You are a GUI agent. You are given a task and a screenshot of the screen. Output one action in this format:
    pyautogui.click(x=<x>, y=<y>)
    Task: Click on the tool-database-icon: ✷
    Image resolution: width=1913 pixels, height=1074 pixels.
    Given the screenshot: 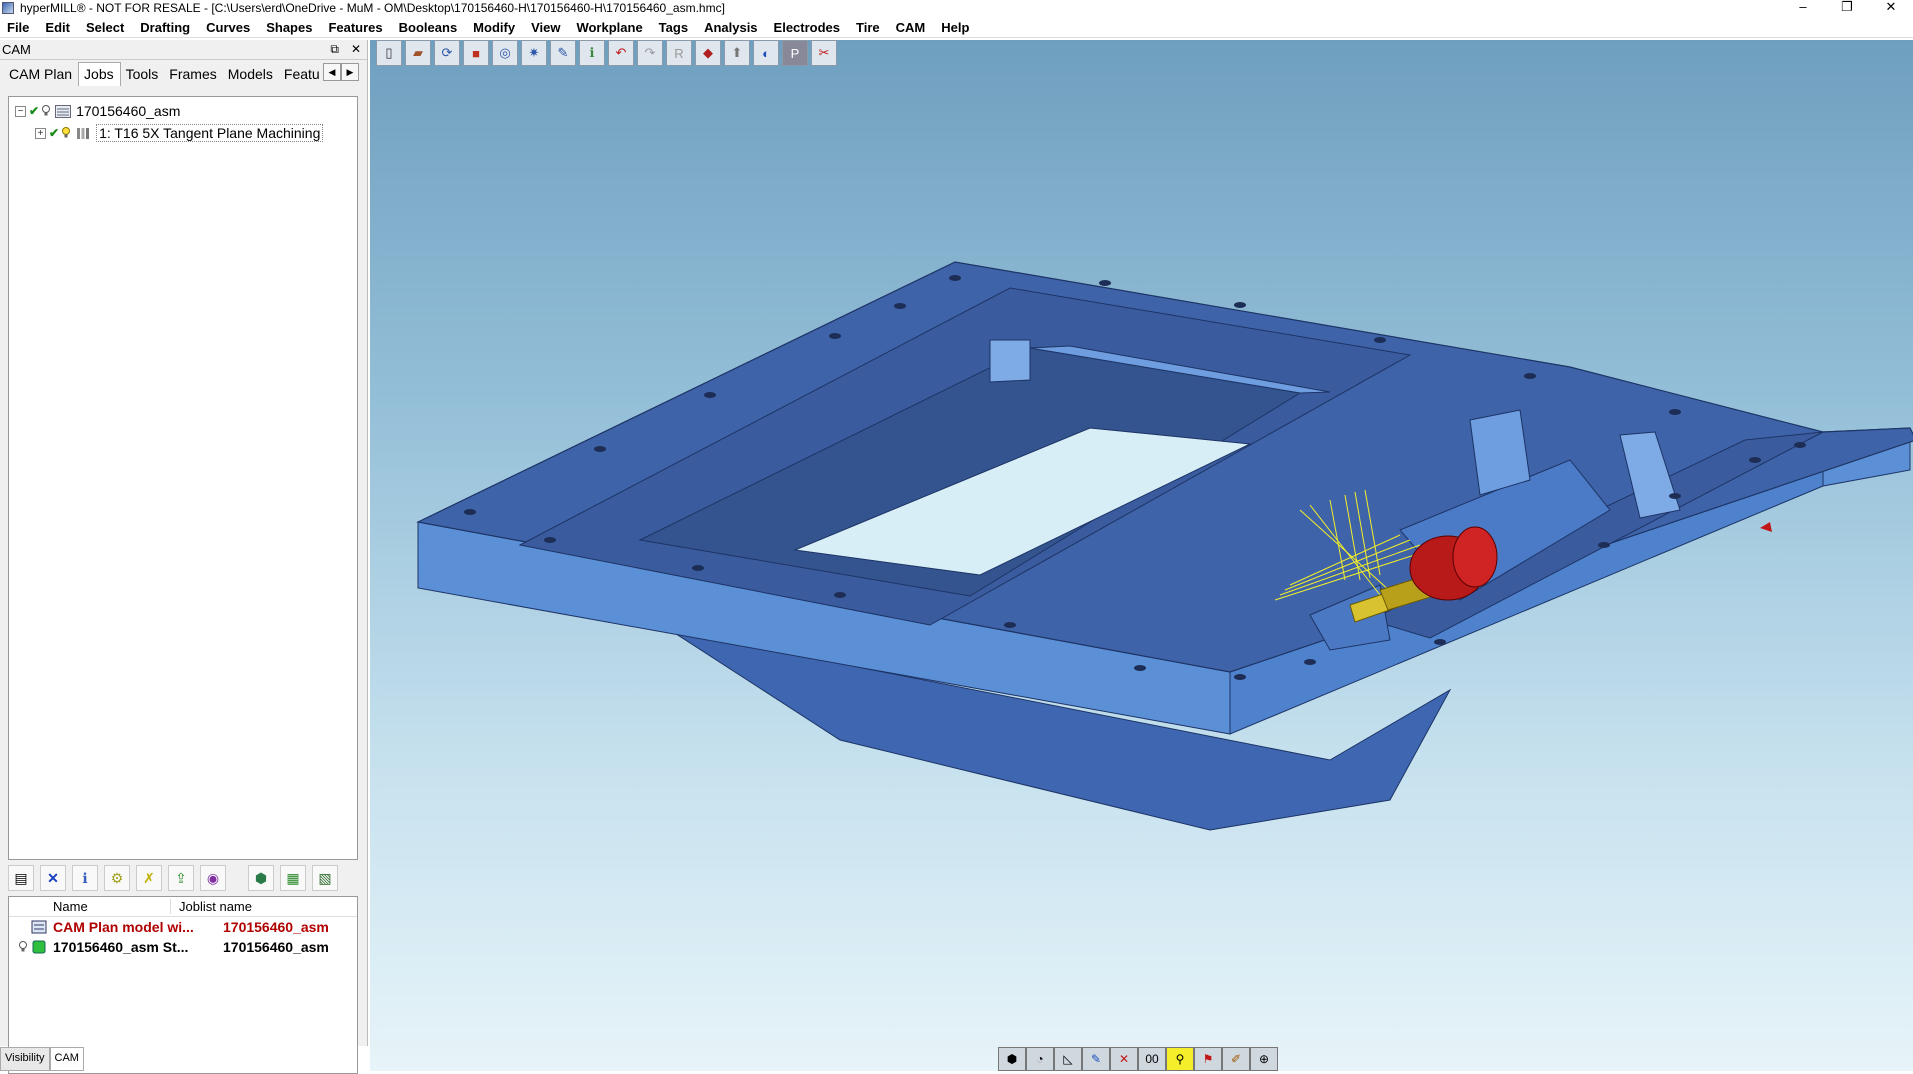 What is the action you would take?
    pyautogui.click(x=534, y=53)
    